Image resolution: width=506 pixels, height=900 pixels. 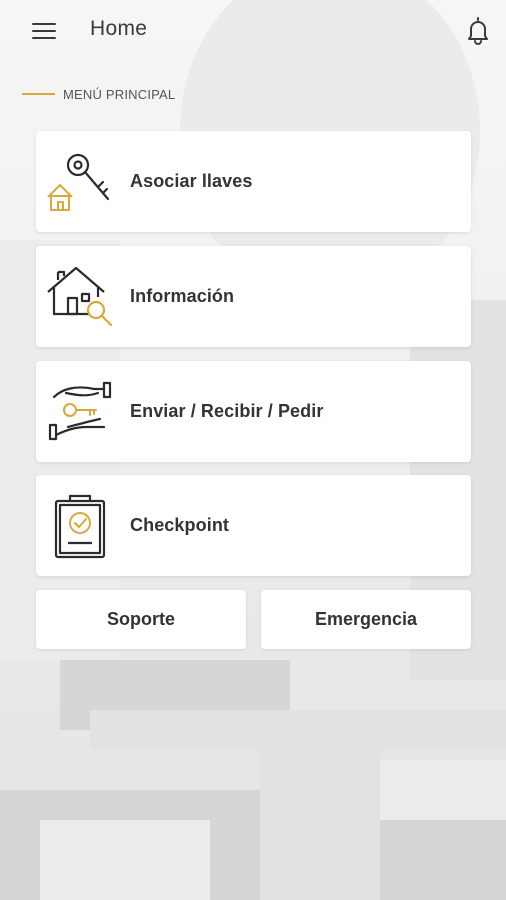 I want to click on menu-card-informacion: Información, so click(x=253, y=296).